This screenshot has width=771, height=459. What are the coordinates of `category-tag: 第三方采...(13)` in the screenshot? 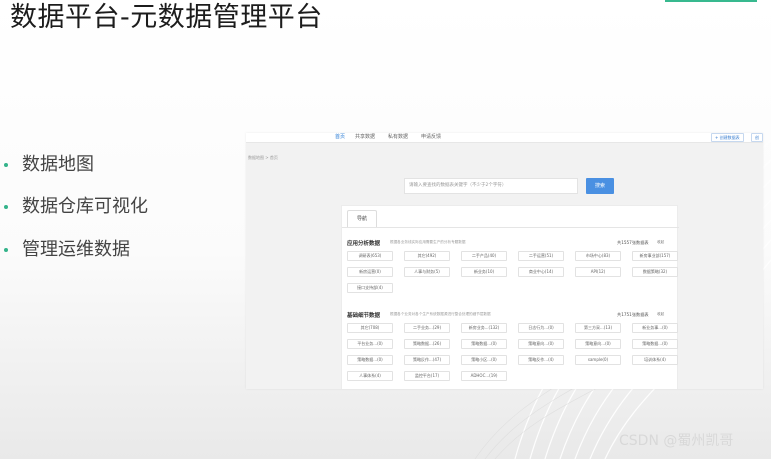 It's located at (598, 328).